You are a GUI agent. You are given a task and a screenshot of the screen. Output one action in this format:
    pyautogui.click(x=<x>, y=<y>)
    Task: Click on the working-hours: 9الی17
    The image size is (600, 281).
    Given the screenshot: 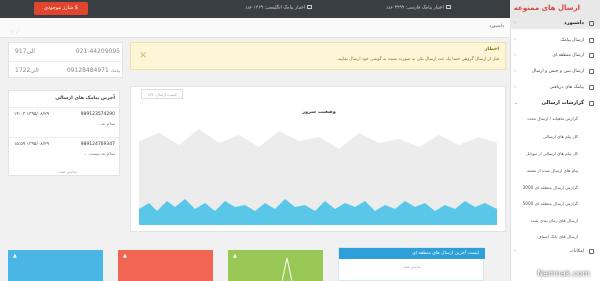 What is the action you would take?
    pyautogui.click(x=25, y=51)
    